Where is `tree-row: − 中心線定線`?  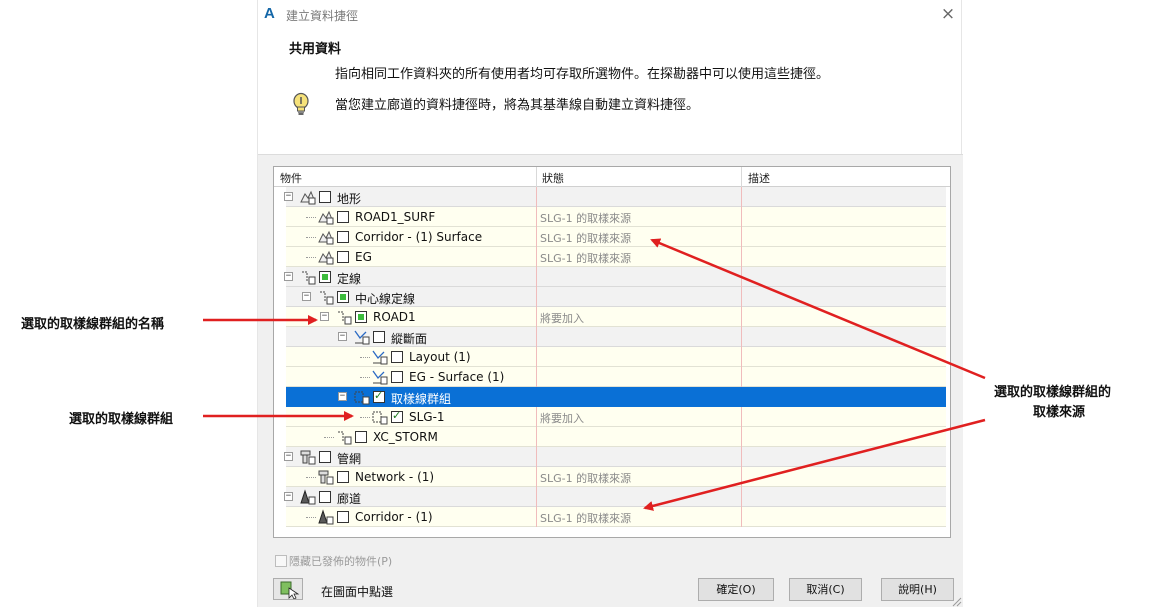
tree-row: − 中心線定線 is located at coordinates (612, 297).